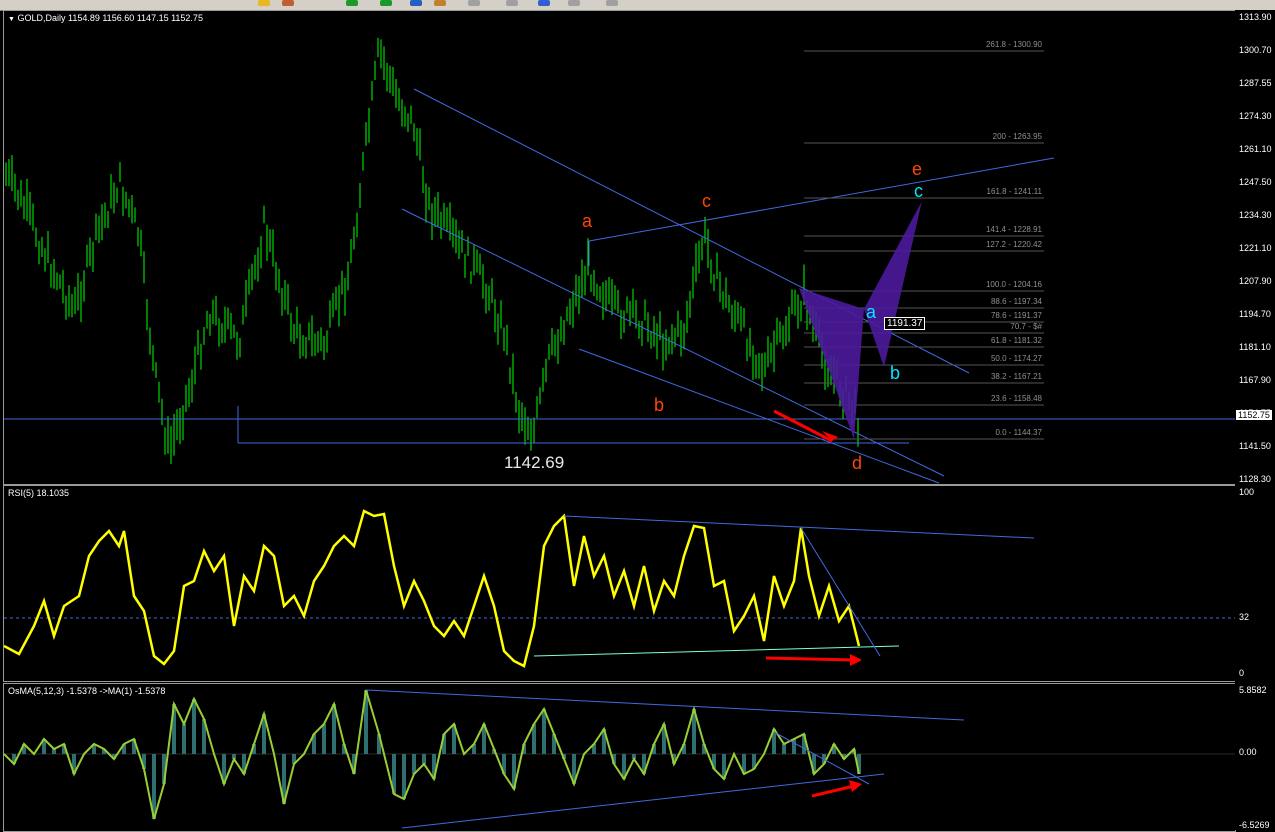 This screenshot has height=832, width=1275. I want to click on osma-red-arrow-head, so click(855, 786).